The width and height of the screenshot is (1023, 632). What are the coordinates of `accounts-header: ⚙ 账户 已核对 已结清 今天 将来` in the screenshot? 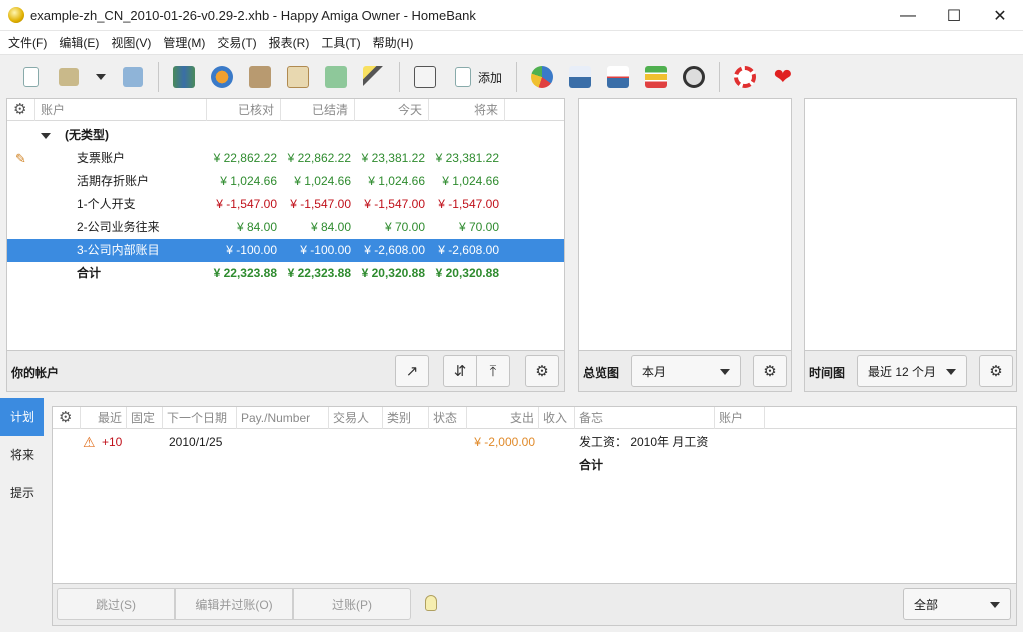 It's located at (285, 110).